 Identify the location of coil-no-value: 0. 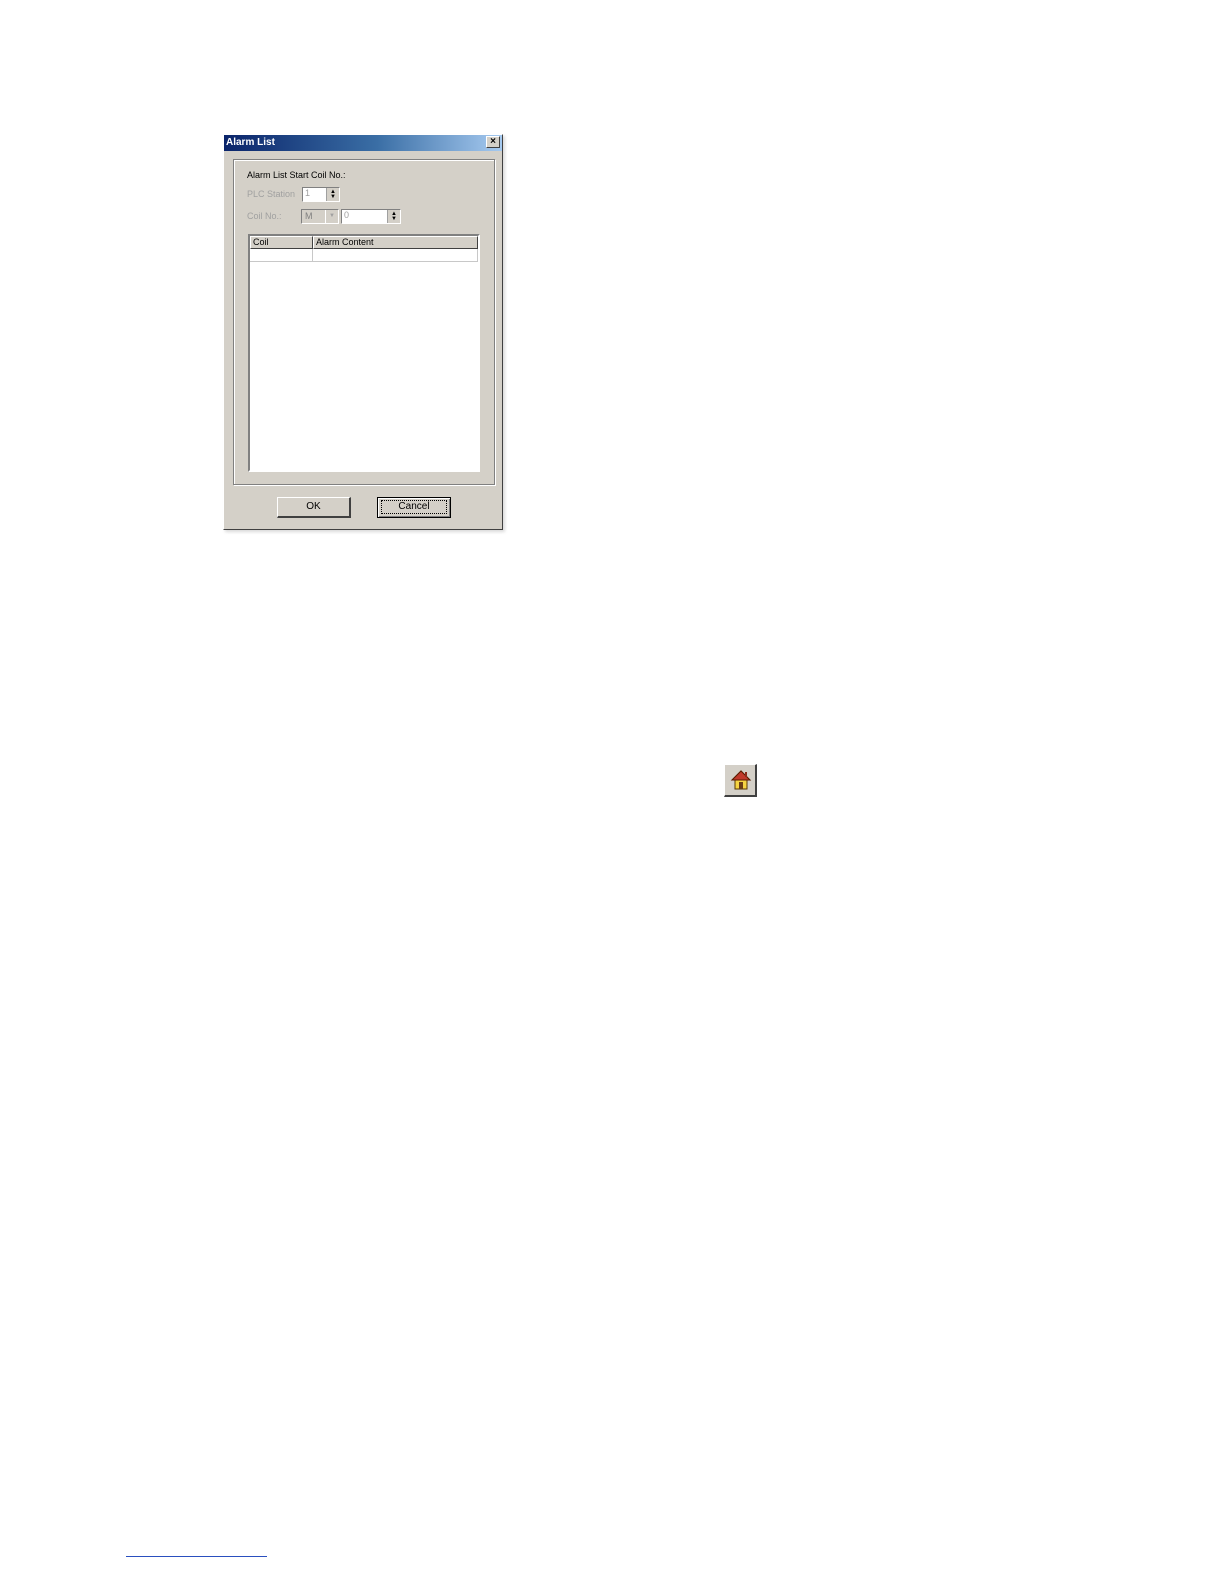
(347, 215).